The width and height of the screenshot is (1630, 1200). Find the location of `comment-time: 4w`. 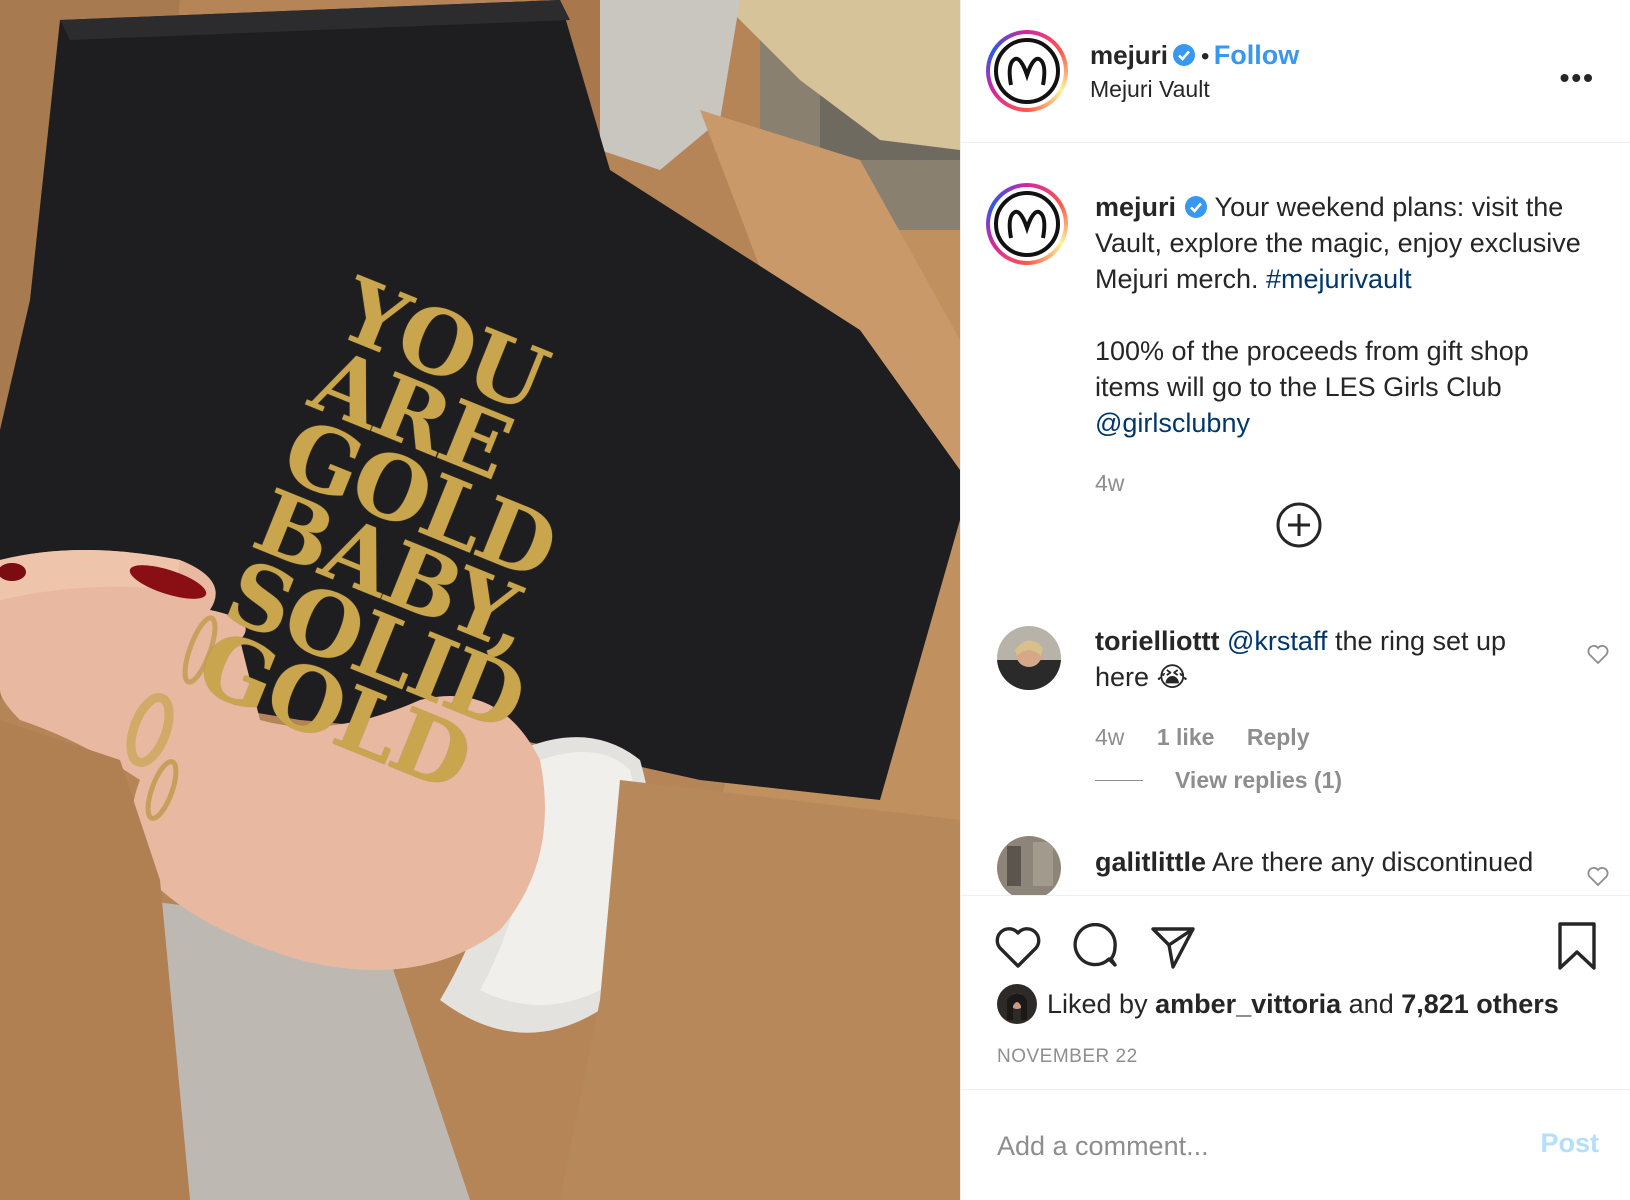

comment-time: 4w is located at coordinates (1109, 737).